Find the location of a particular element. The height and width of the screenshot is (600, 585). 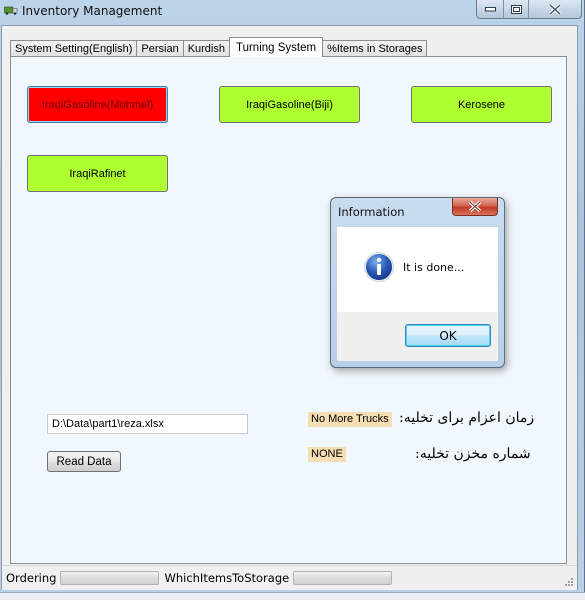

maximize-icon is located at coordinates (516, 9).